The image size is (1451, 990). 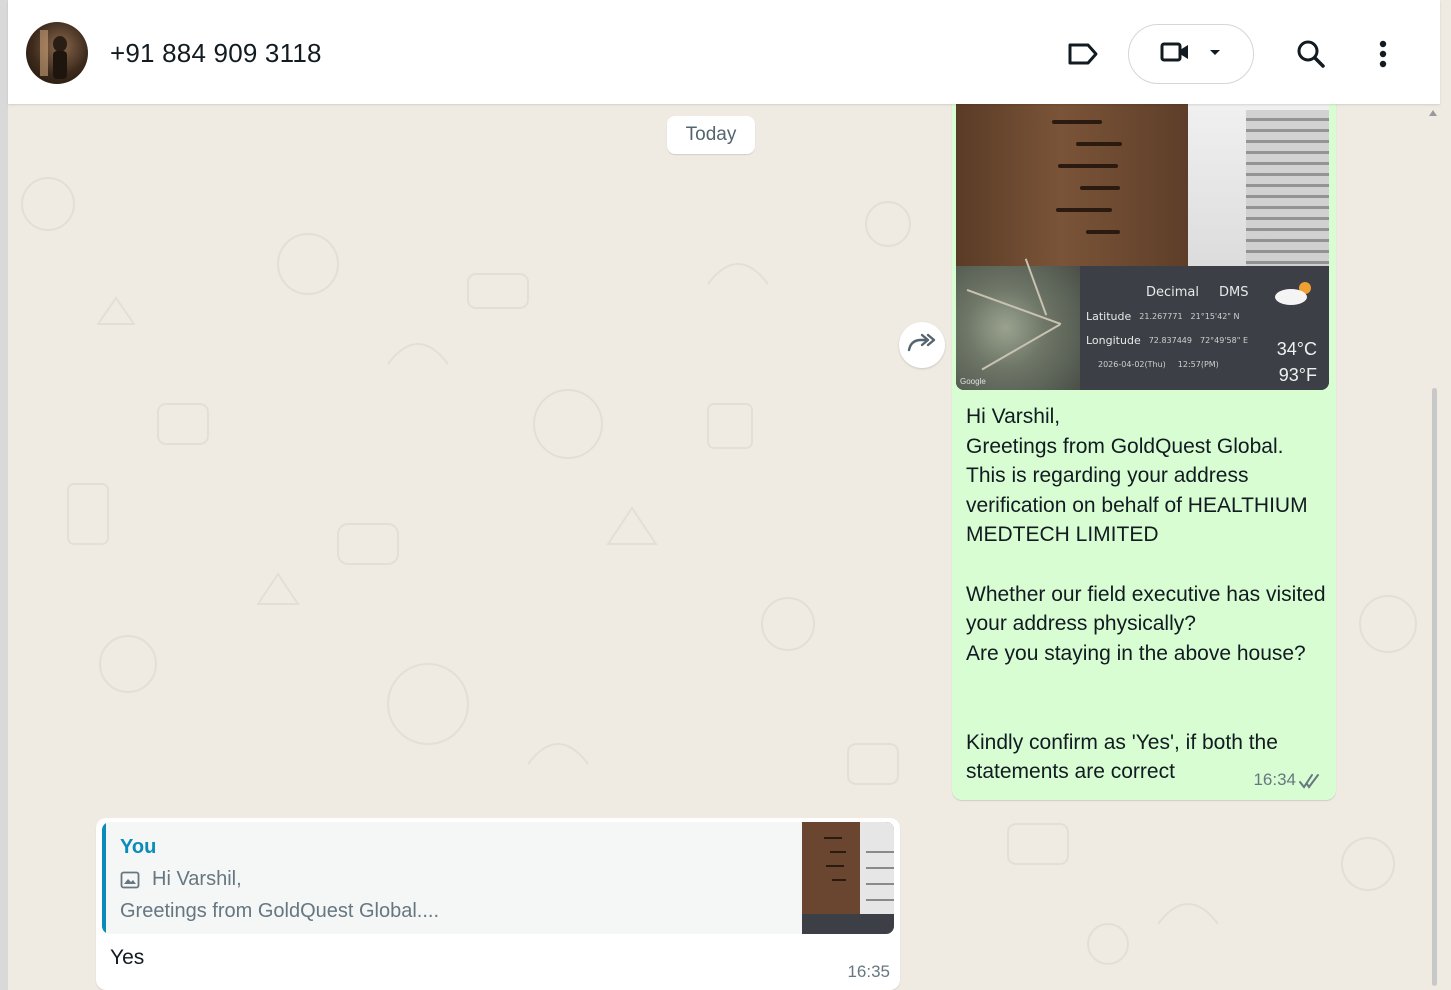 What do you see at coordinates (1297, 375) in the screenshot?
I see `temperature-fahrenheit: 93°F` at bounding box center [1297, 375].